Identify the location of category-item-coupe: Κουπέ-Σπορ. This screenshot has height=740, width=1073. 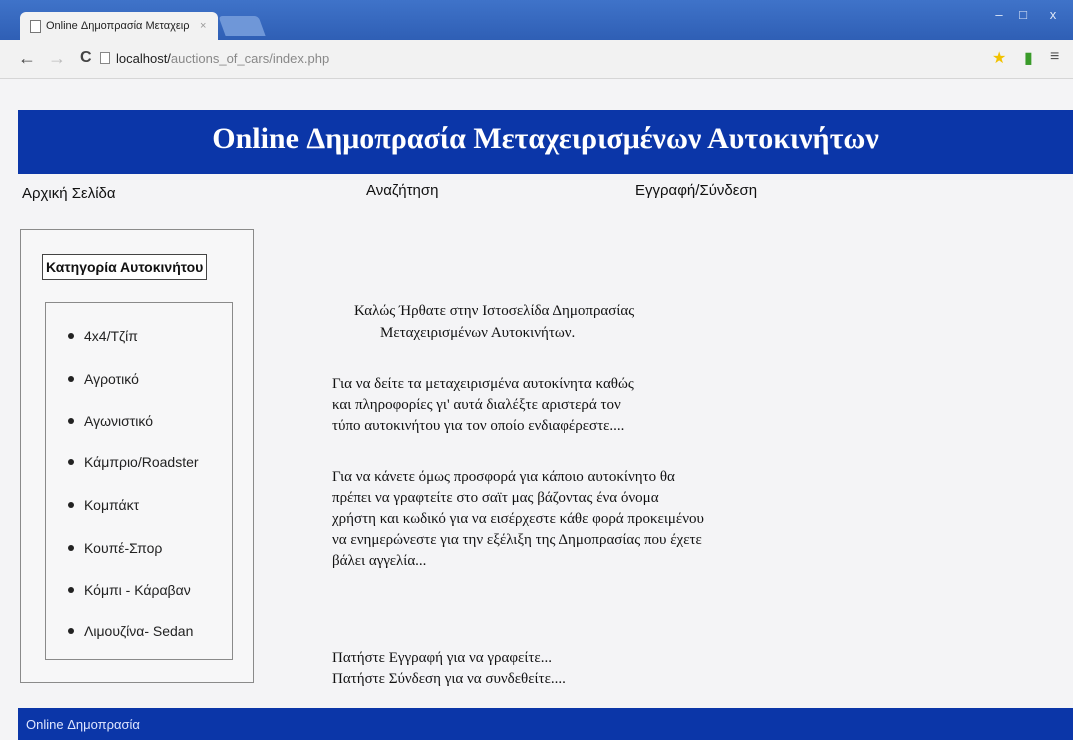
(115, 548).